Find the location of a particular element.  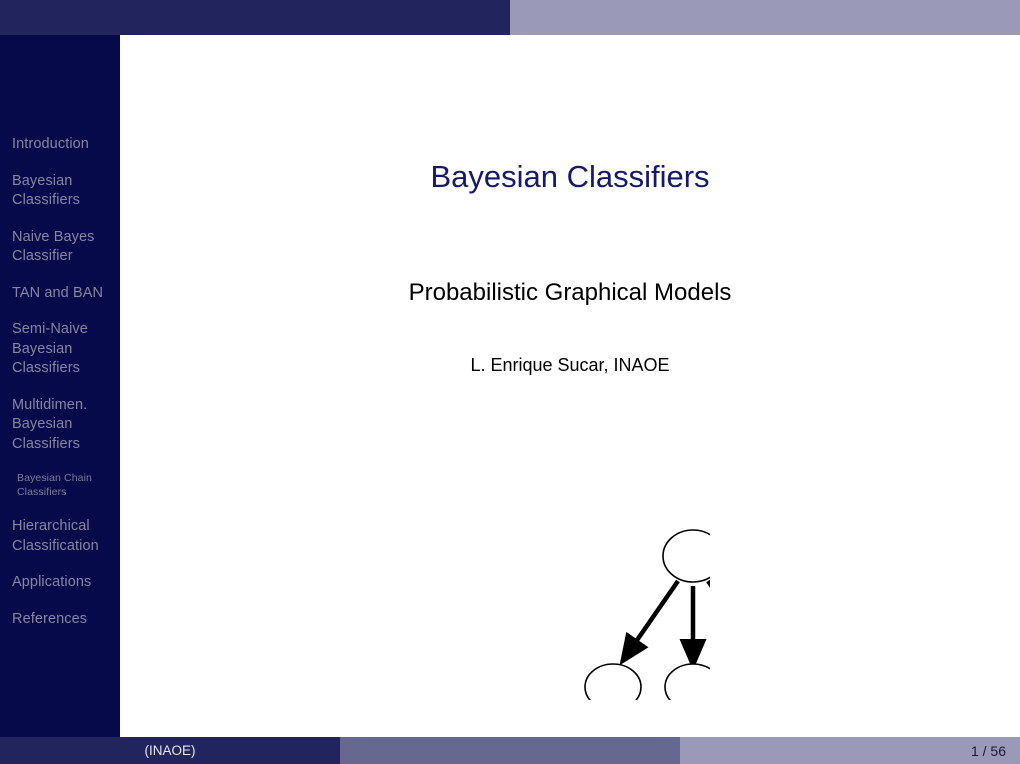

header-accent-dark is located at coordinates (255, 17).